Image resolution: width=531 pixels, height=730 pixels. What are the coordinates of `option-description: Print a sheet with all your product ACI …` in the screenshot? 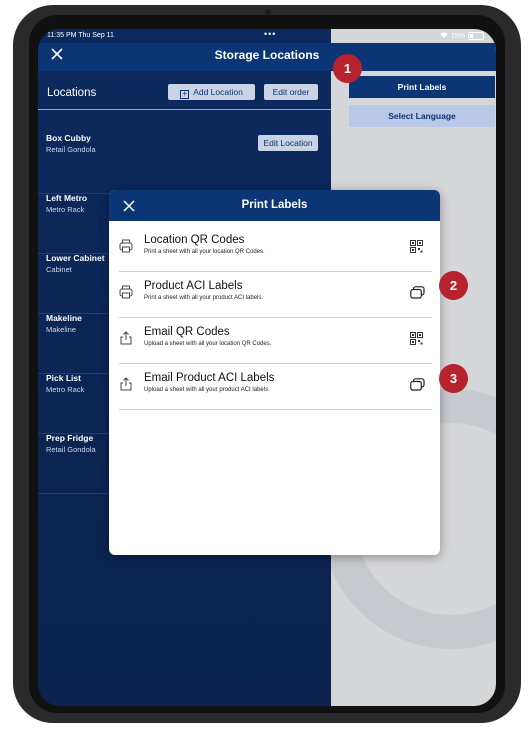 It's located at (204, 298).